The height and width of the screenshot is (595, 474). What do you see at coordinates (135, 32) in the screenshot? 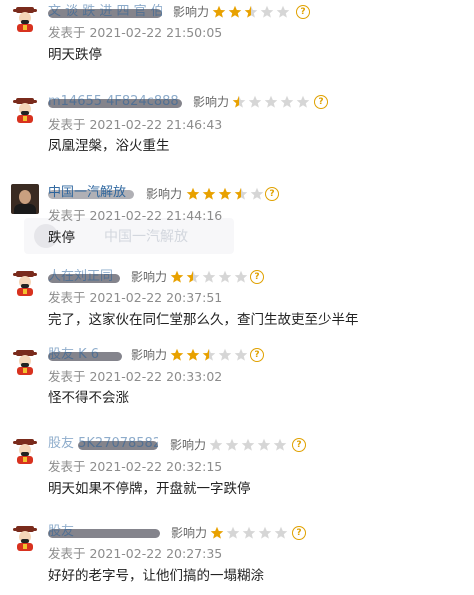
I see `post-time: 发表于 2021-02-22 21:50:05` at bounding box center [135, 32].